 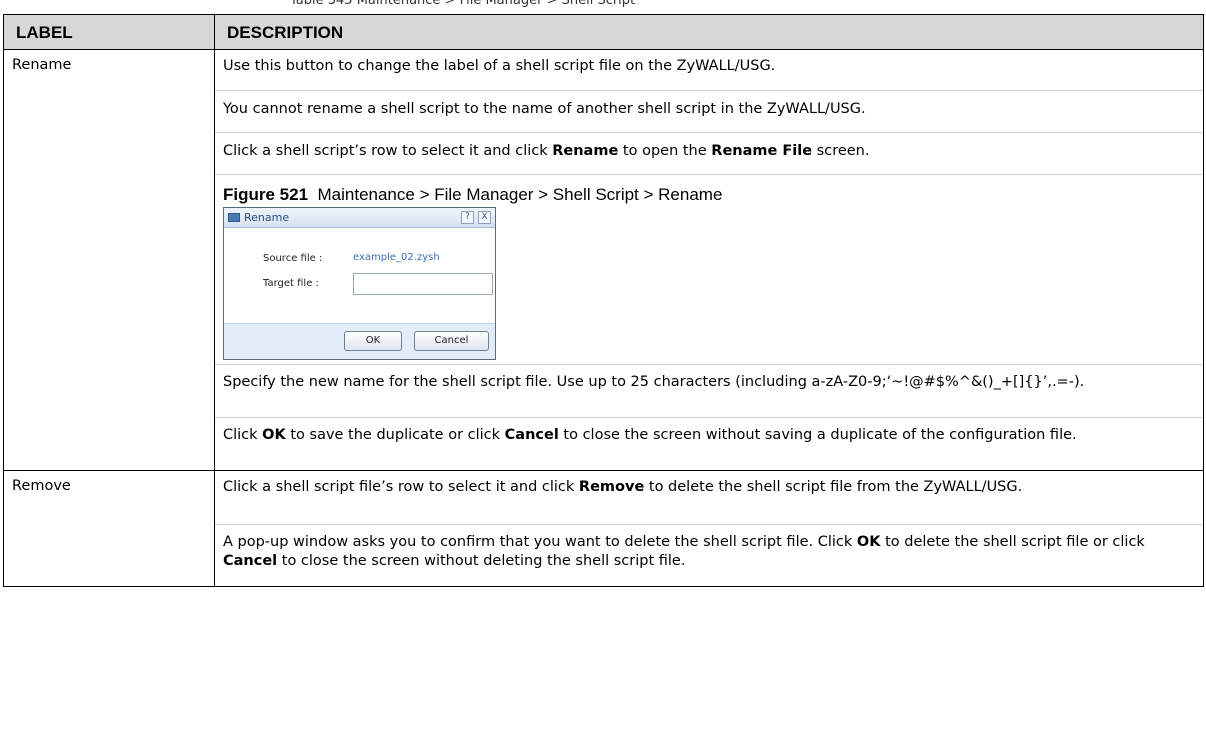 I want to click on header-description: DESCRIPTION, so click(x=709, y=32).